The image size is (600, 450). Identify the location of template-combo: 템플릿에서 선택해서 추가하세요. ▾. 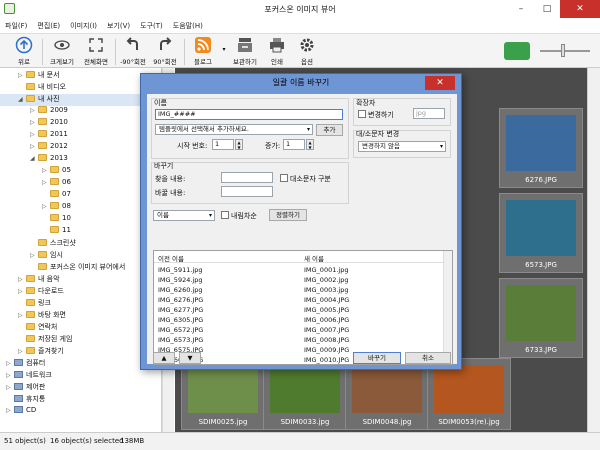
(234, 129).